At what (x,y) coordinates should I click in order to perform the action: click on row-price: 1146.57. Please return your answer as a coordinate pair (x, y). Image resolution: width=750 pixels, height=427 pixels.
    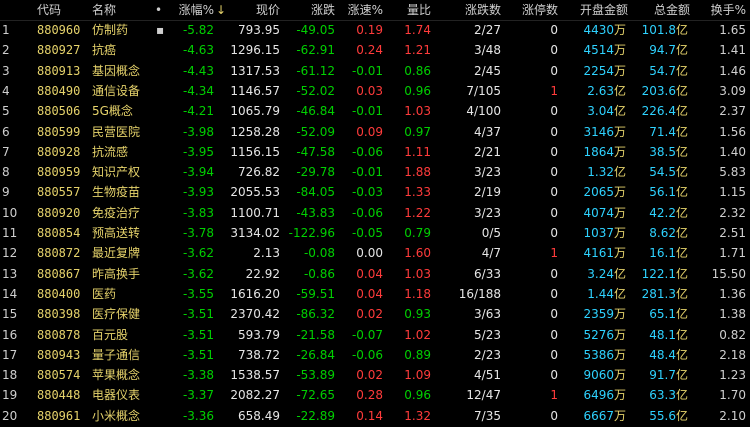
    Looking at the image, I should click on (255, 90).